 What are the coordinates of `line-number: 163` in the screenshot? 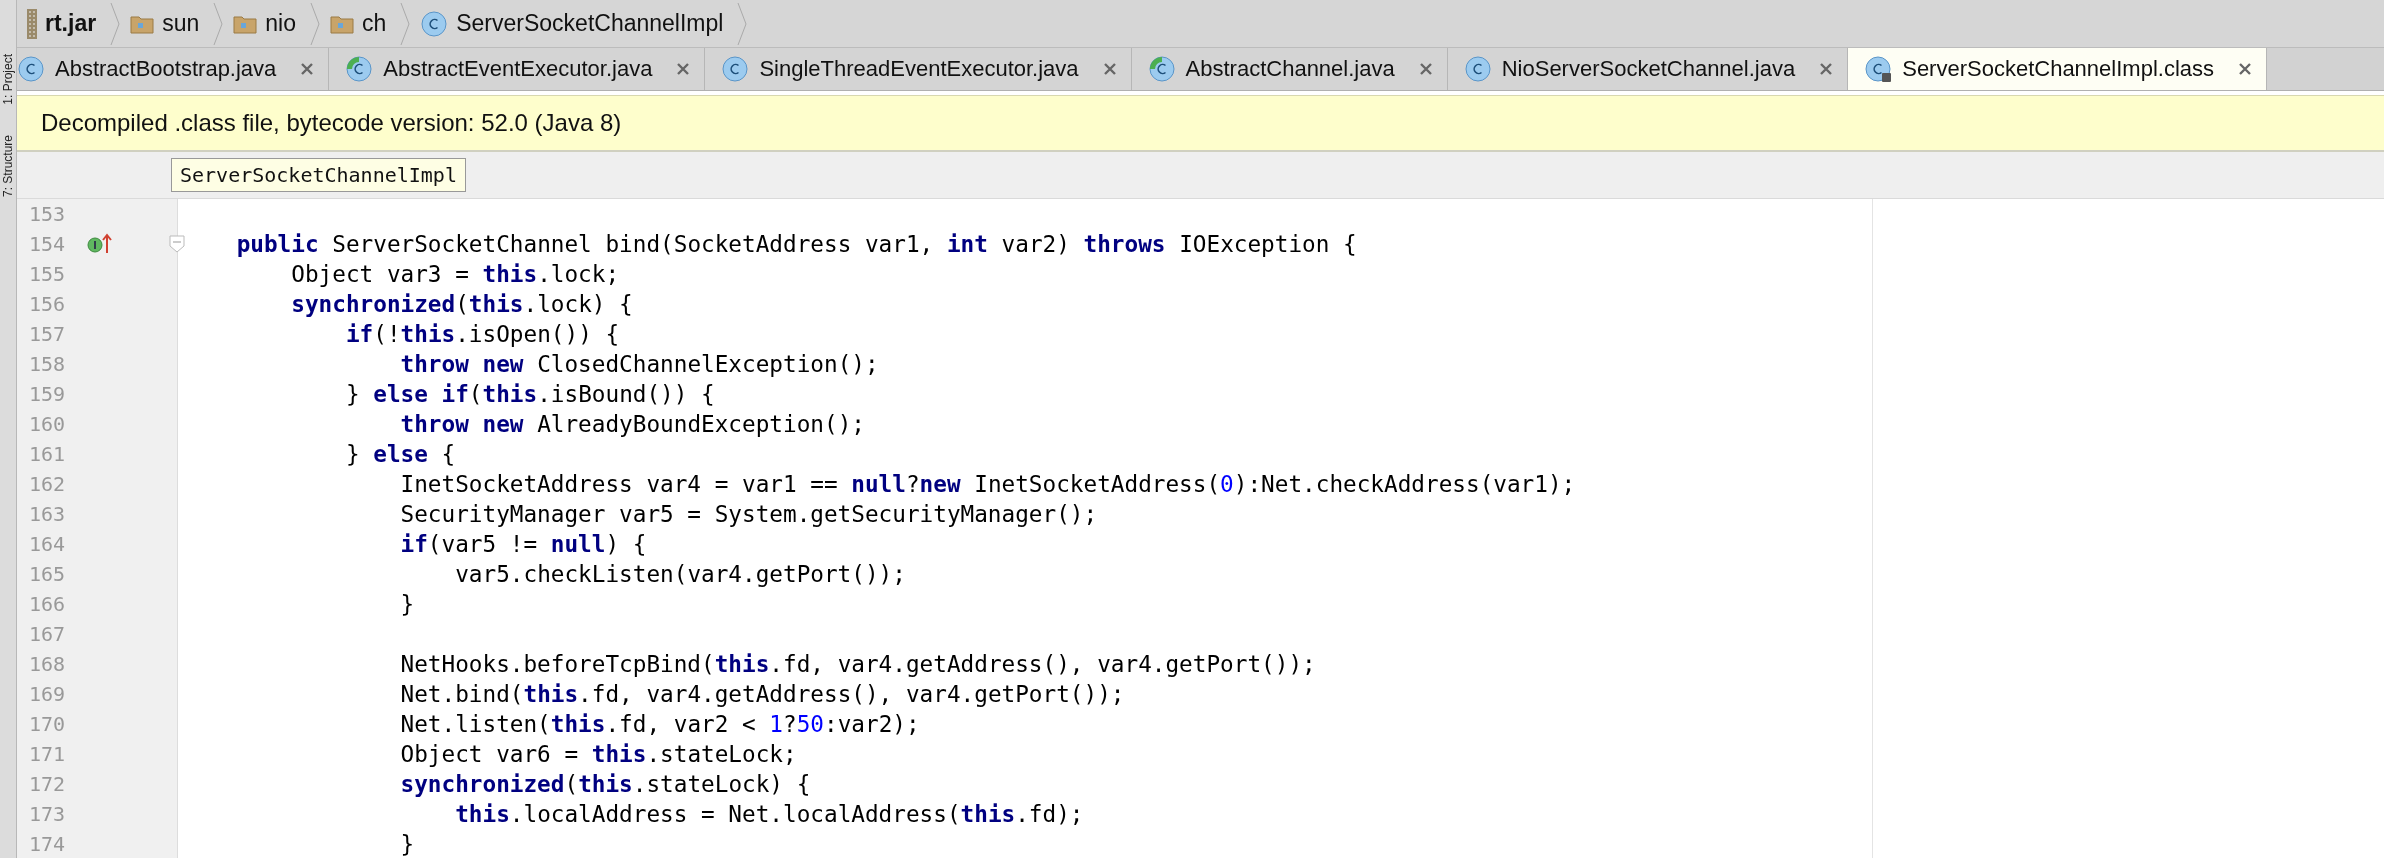 It's located at (48, 514).